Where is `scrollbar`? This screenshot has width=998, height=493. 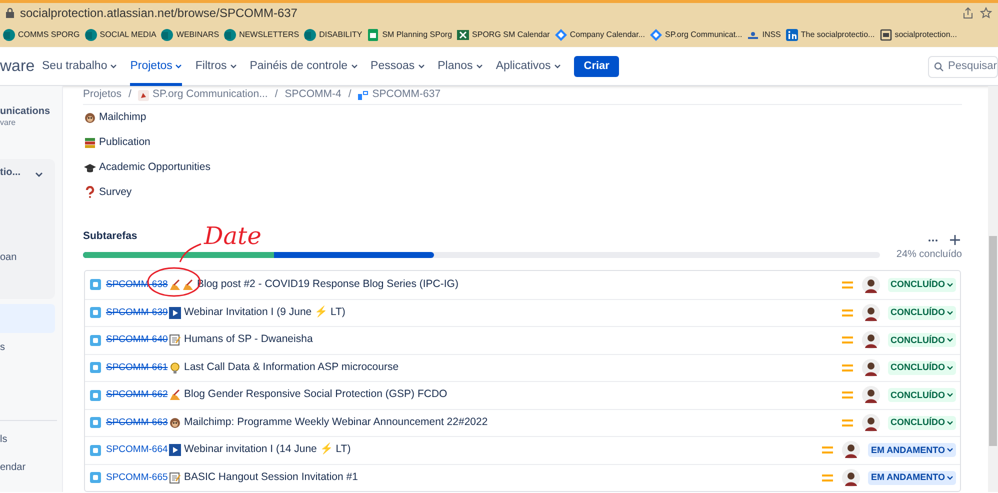
scrollbar is located at coordinates (993, 289).